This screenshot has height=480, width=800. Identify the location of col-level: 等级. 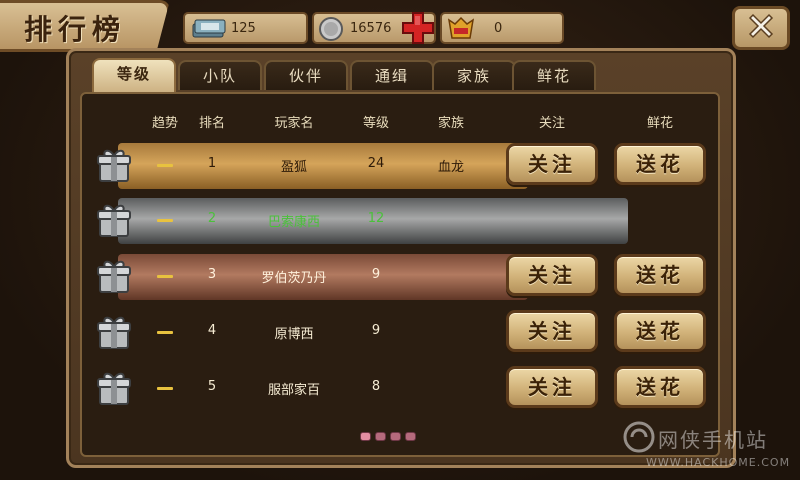
(376, 123).